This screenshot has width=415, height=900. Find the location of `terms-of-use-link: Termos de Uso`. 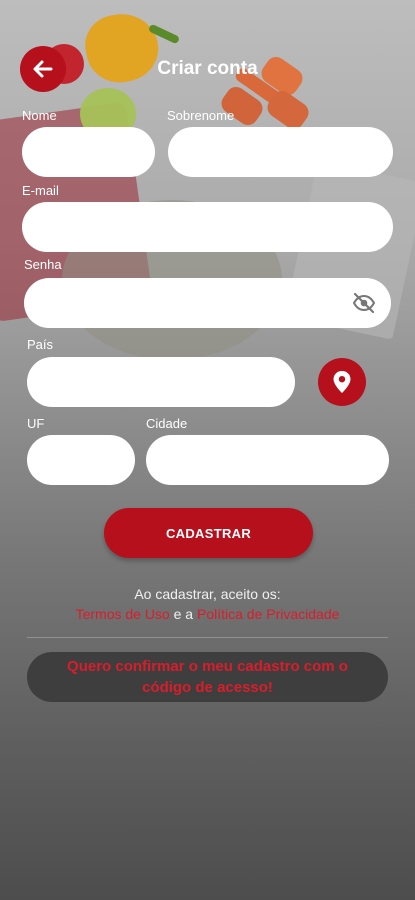

terms-of-use-link: Termos de Uso is located at coordinates (123, 614).